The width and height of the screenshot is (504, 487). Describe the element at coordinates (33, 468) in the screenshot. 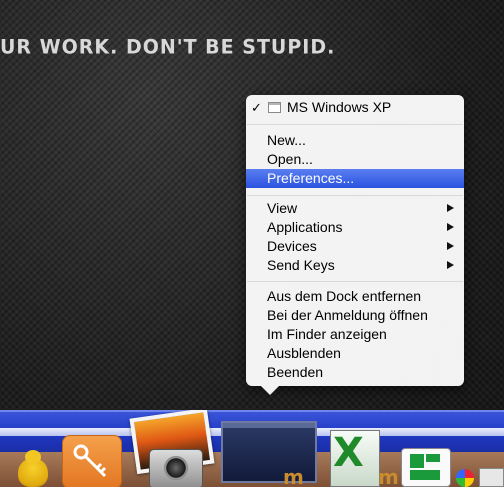

I see `duck-icon` at that location.